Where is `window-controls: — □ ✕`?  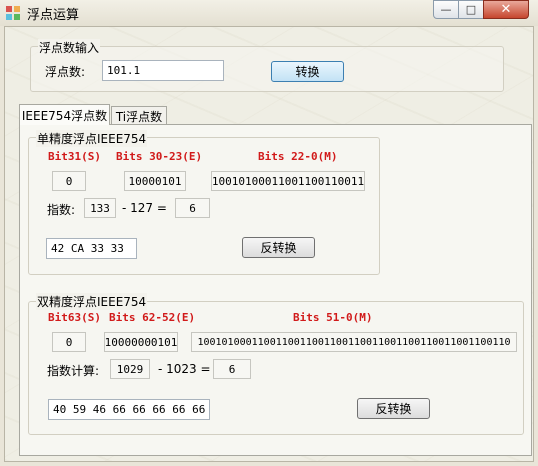
window-controls: — □ ✕ is located at coordinates (483, 9).